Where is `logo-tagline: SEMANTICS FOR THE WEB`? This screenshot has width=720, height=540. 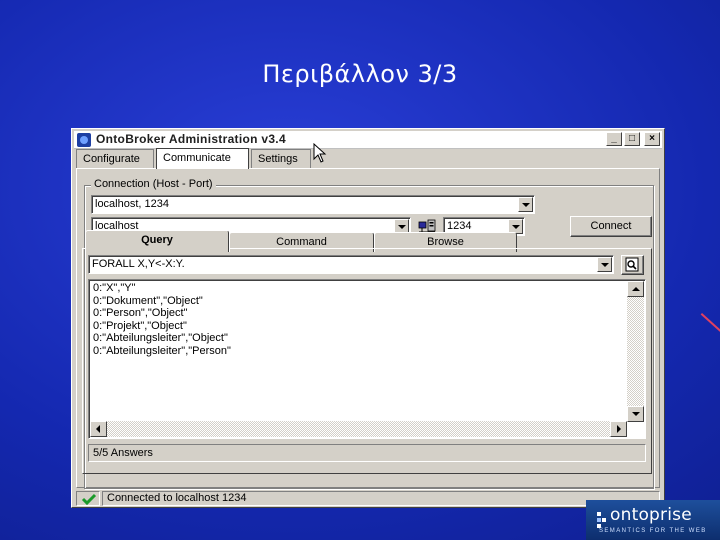 logo-tagline: SEMANTICS FOR THE WEB is located at coordinates (653, 531).